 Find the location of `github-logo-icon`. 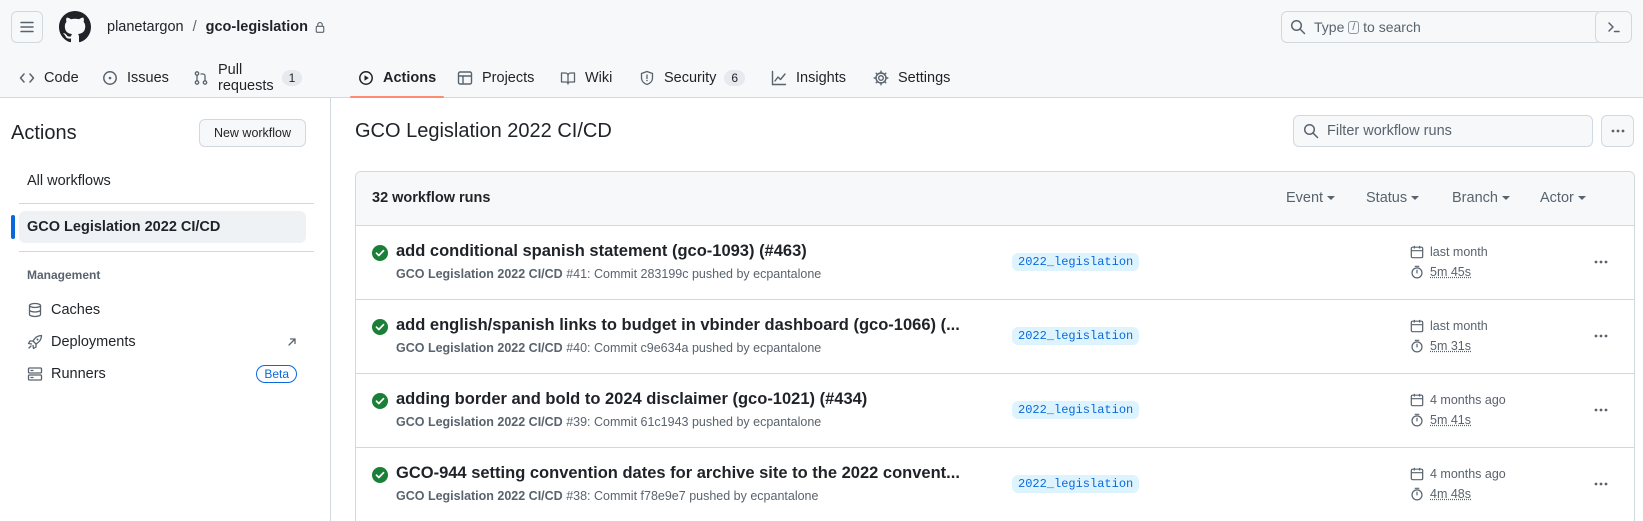

github-logo-icon is located at coordinates (75, 27).